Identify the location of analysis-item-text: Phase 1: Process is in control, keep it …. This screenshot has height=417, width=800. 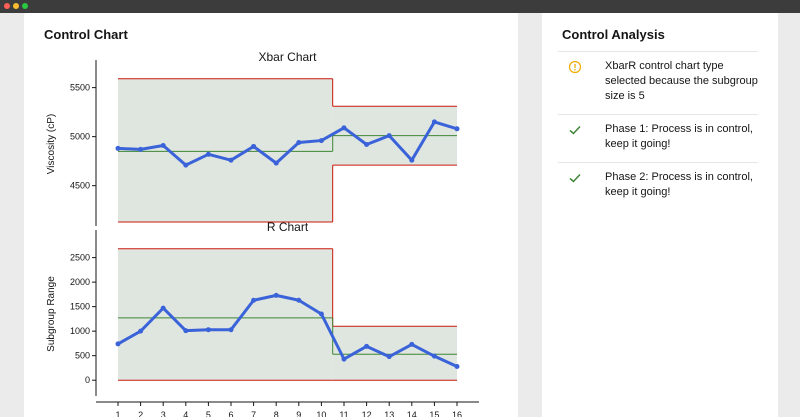
(679, 136).